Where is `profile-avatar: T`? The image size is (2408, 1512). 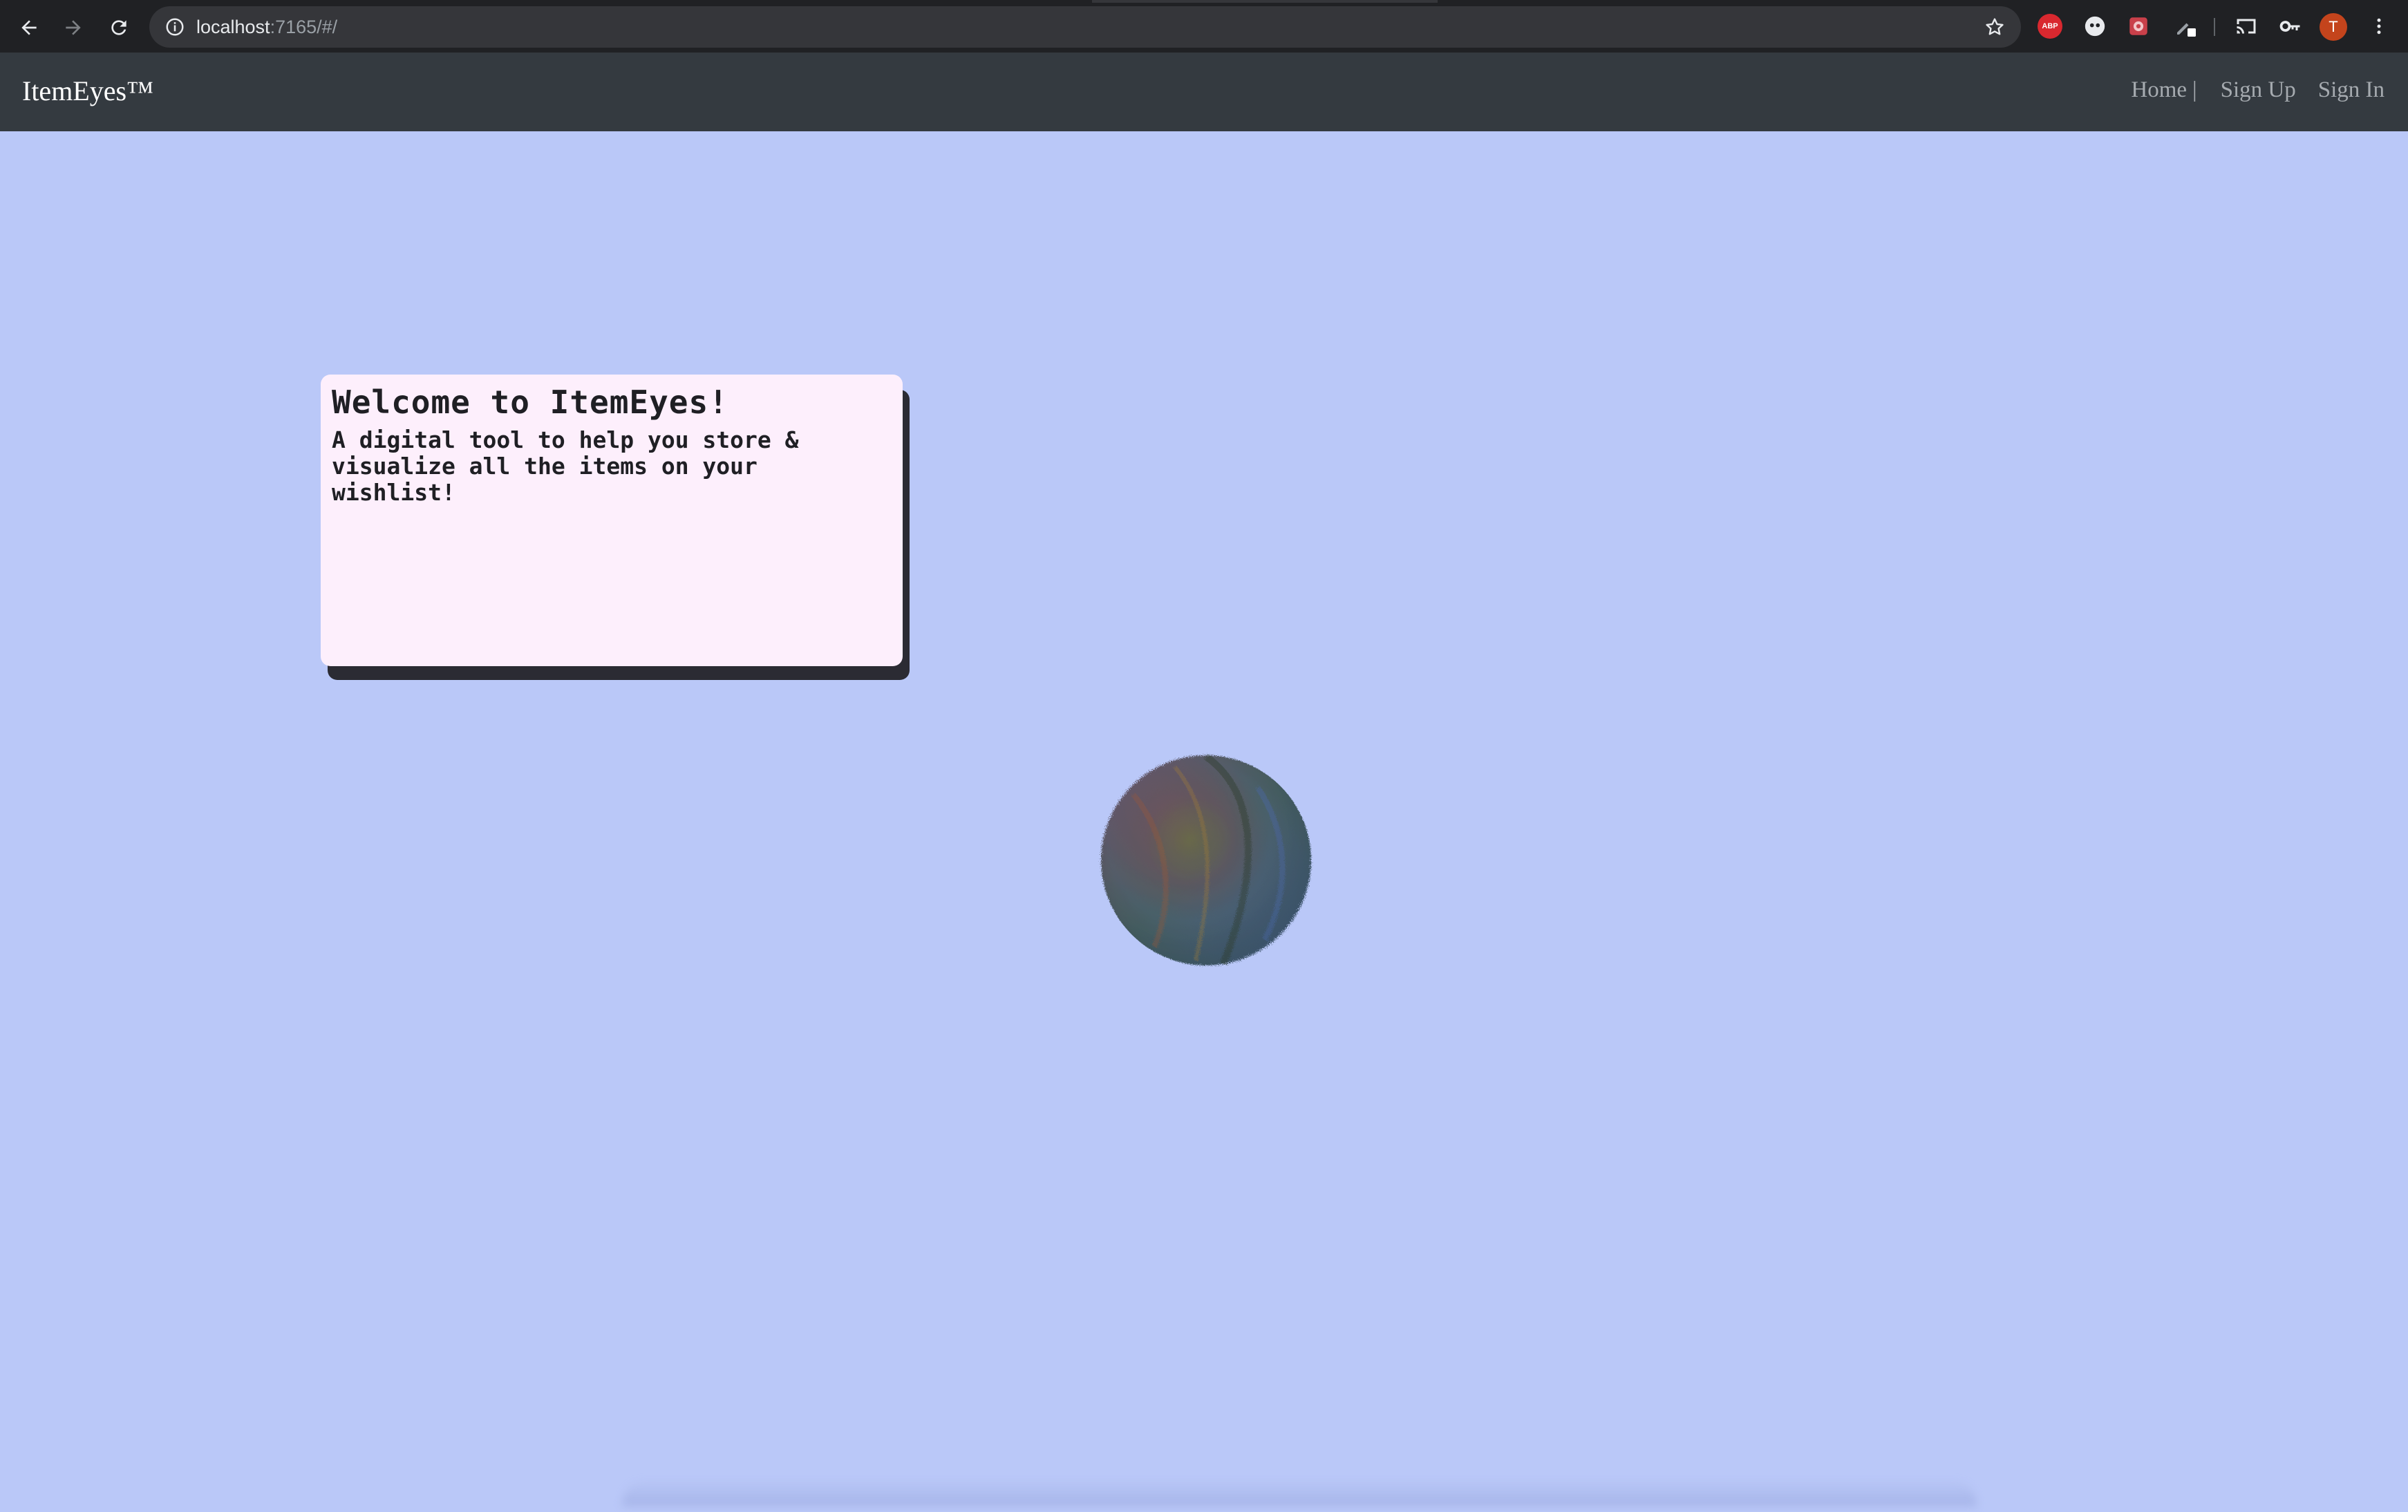 profile-avatar: T is located at coordinates (2333, 27).